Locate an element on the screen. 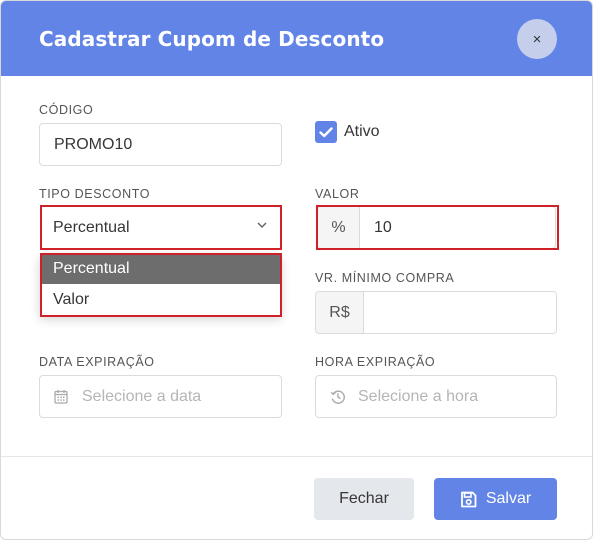 The width and height of the screenshot is (593, 540). codigo-input: PROMO10 is located at coordinates (160, 144).